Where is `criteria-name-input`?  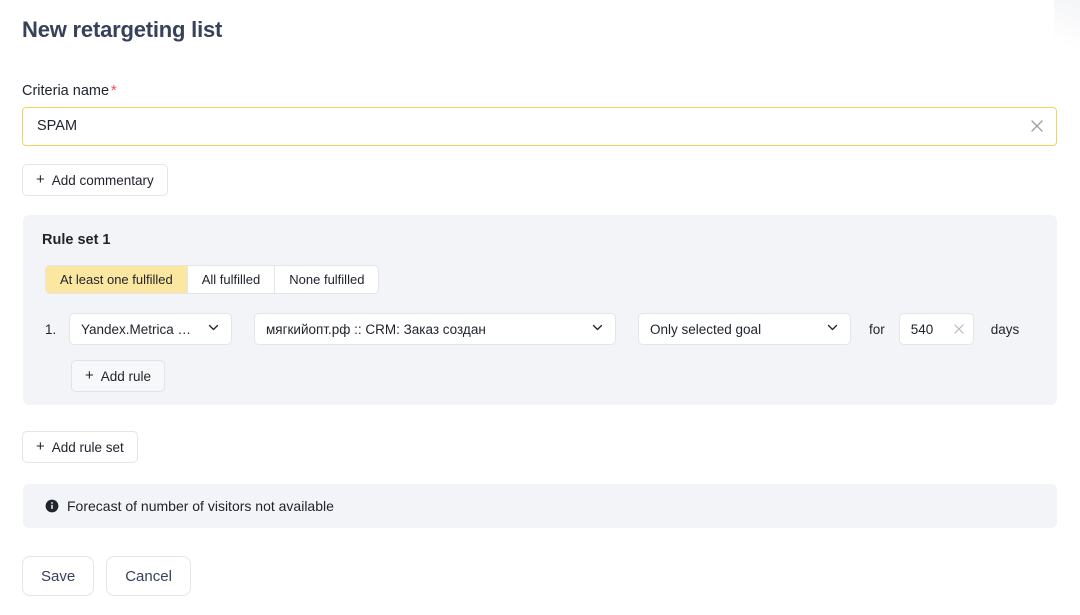
criteria-name-input is located at coordinates (520, 126).